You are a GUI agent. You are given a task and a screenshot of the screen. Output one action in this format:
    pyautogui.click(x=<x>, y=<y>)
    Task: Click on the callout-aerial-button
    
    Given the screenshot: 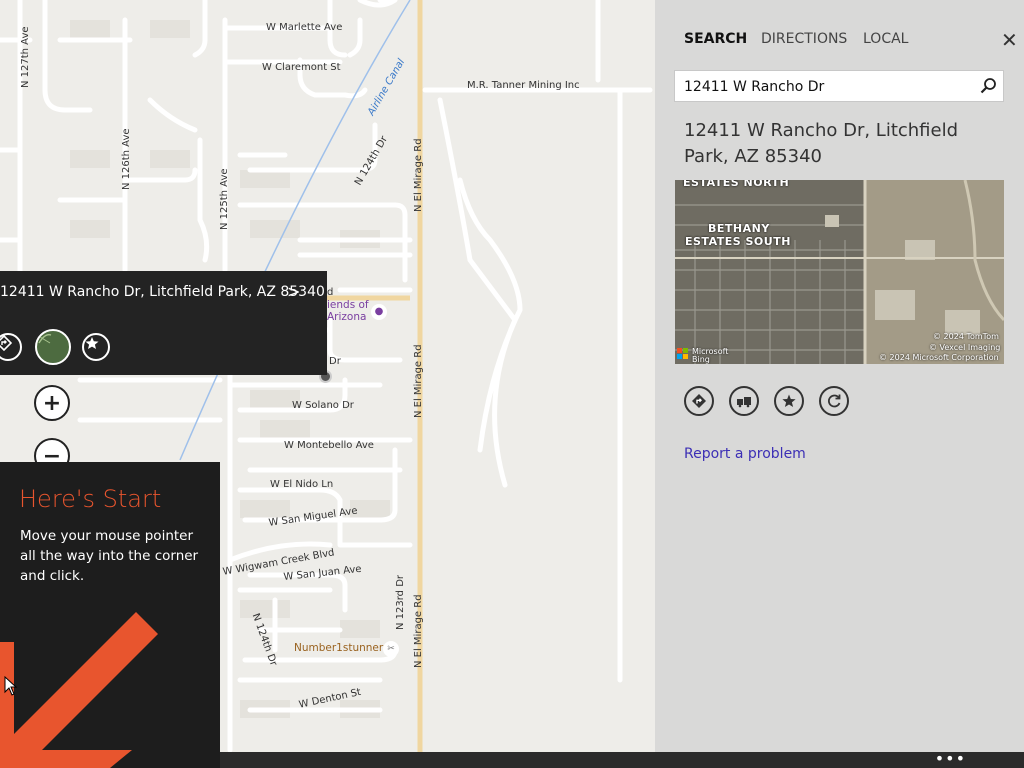 What is the action you would take?
    pyautogui.click(x=53, y=347)
    